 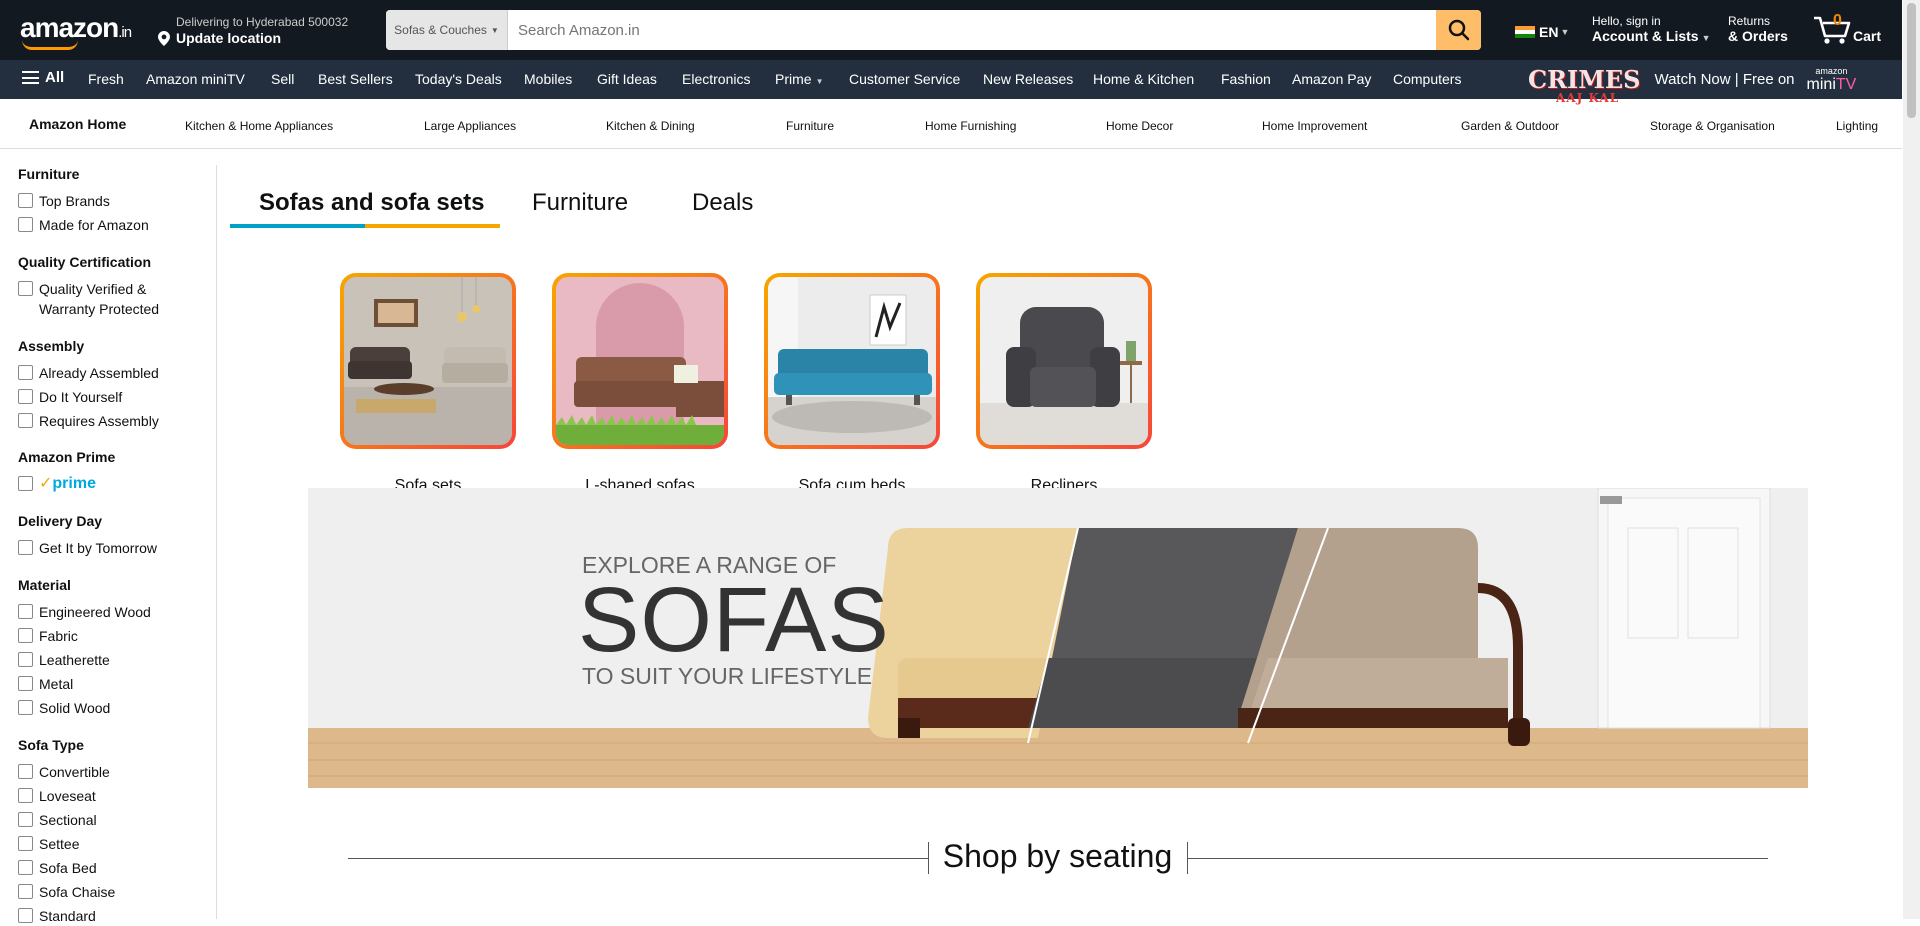 What do you see at coordinates (57, 820) in the screenshot?
I see `filter-option: Sectional` at bounding box center [57, 820].